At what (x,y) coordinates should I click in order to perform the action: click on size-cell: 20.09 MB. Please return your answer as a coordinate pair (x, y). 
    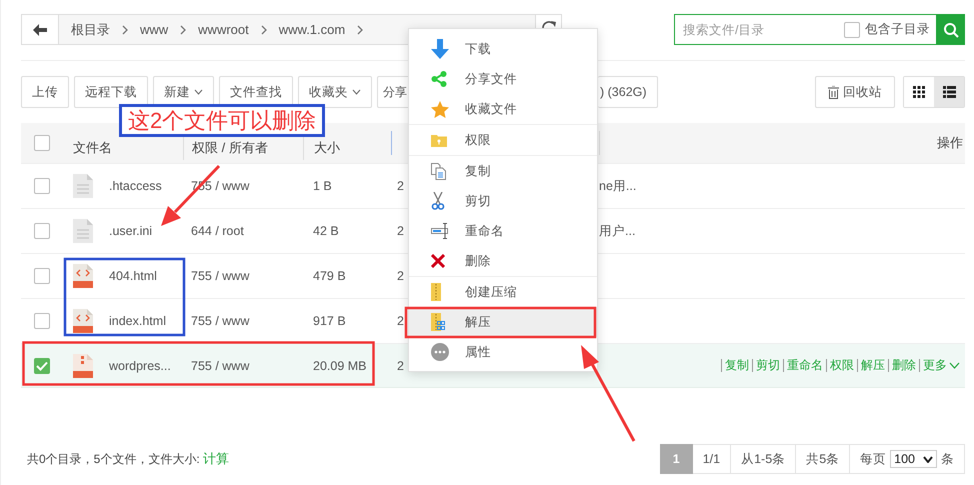
    Looking at the image, I should click on (340, 365).